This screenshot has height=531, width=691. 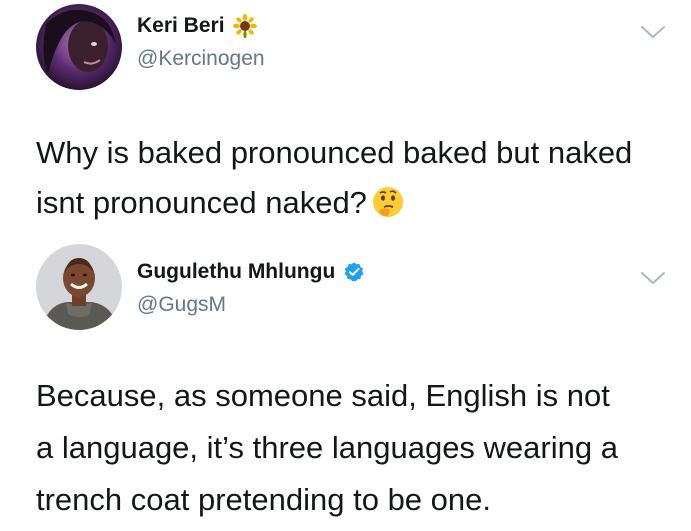 What do you see at coordinates (388, 201) in the screenshot?
I see `thinking-face-icon` at bounding box center [388, 201].